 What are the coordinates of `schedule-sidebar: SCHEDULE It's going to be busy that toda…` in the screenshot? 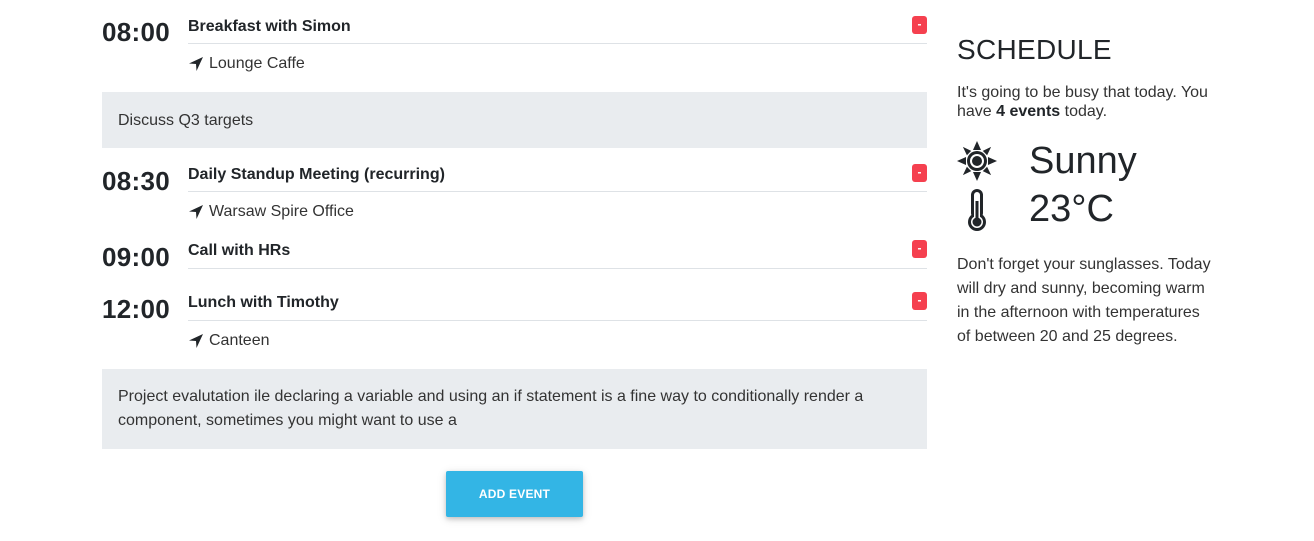 It's located at (1087, 191).